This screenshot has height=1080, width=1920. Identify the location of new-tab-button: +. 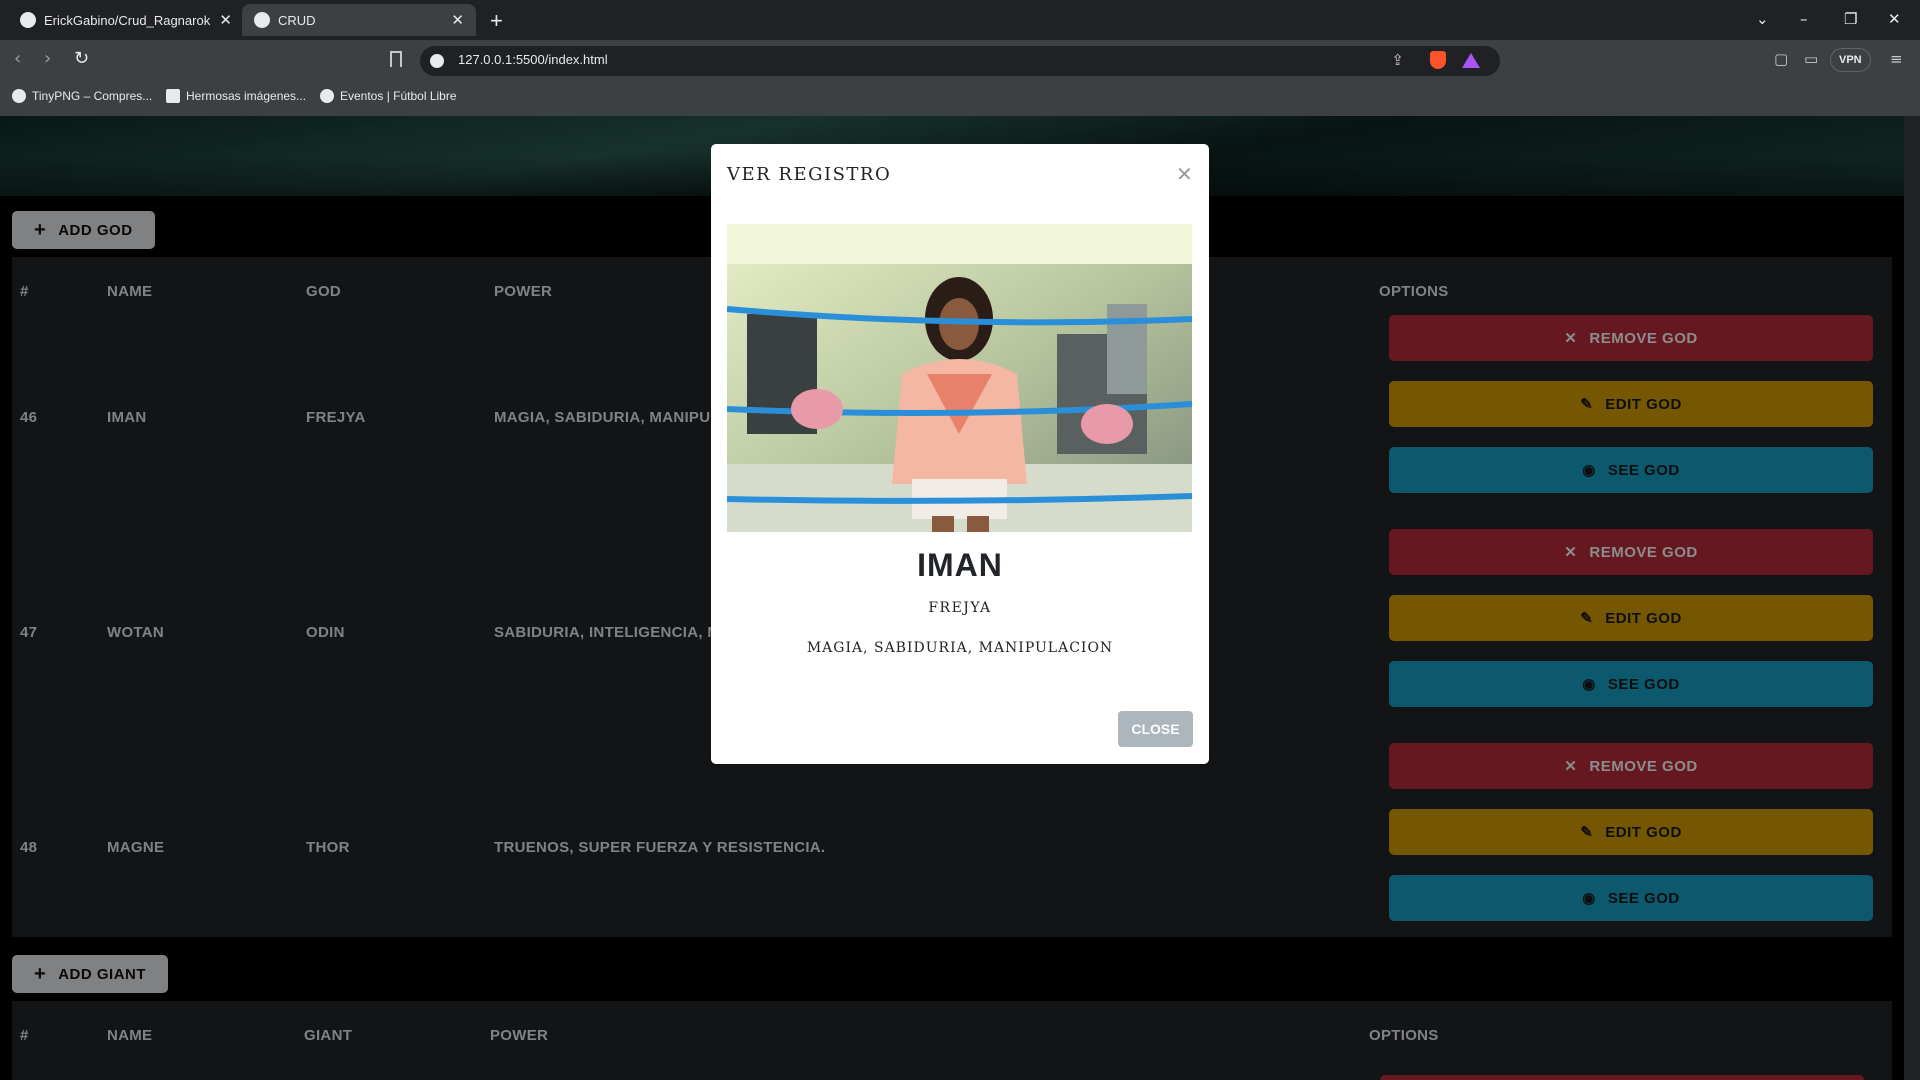
(496, 21).